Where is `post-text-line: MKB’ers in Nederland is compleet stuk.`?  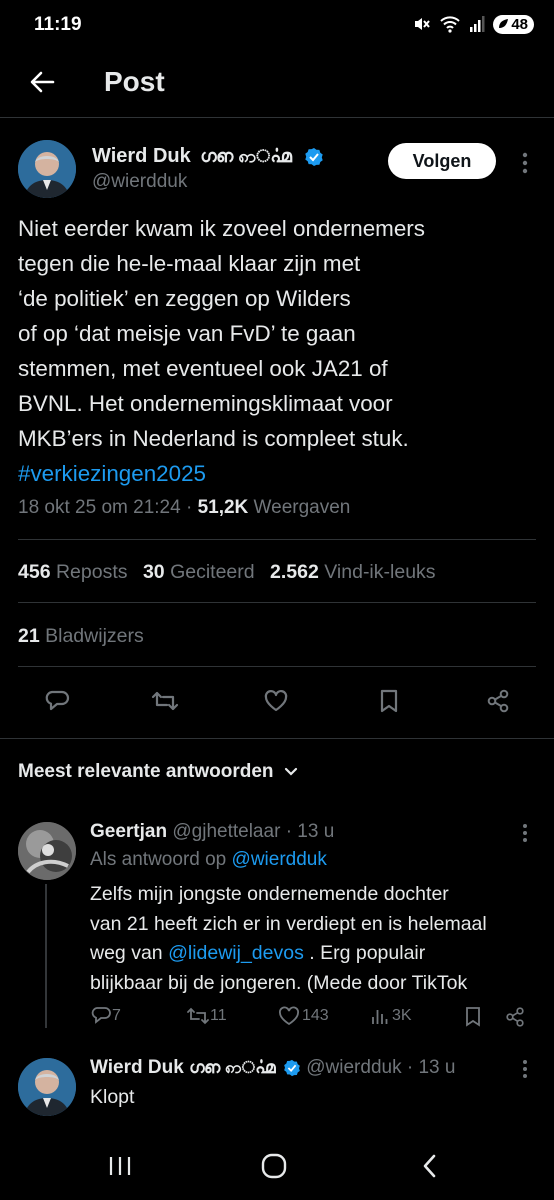 post-text-line: MKB’ers in Nederland is compleet stuk. is located at coordinates (213, 438).